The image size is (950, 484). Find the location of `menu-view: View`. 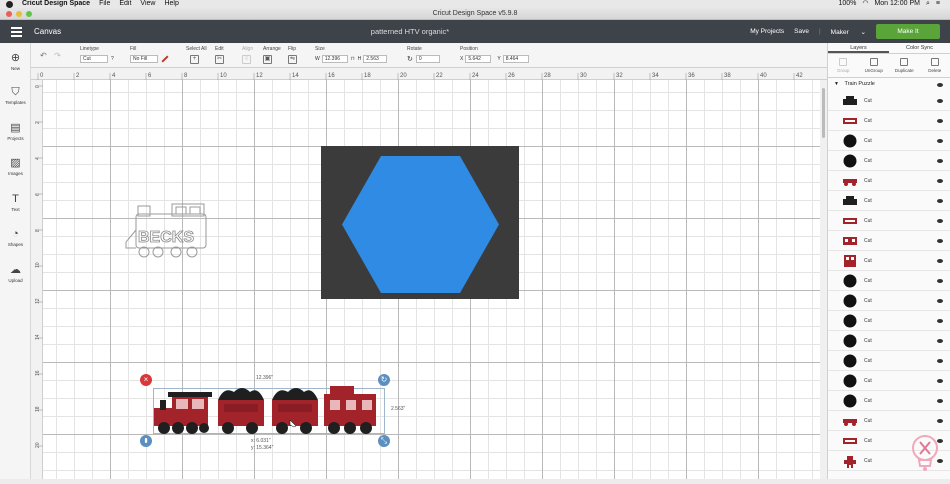

menu-view: View is located at coordinates (147, 4).